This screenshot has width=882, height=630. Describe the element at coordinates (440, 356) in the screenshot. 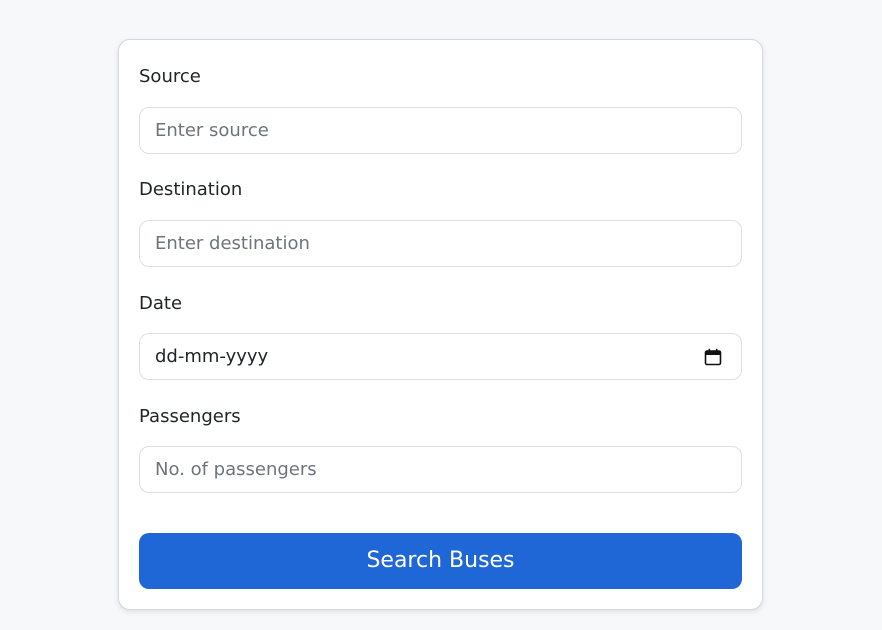

I see `date-input: dd-mm-yyyy` at that location.